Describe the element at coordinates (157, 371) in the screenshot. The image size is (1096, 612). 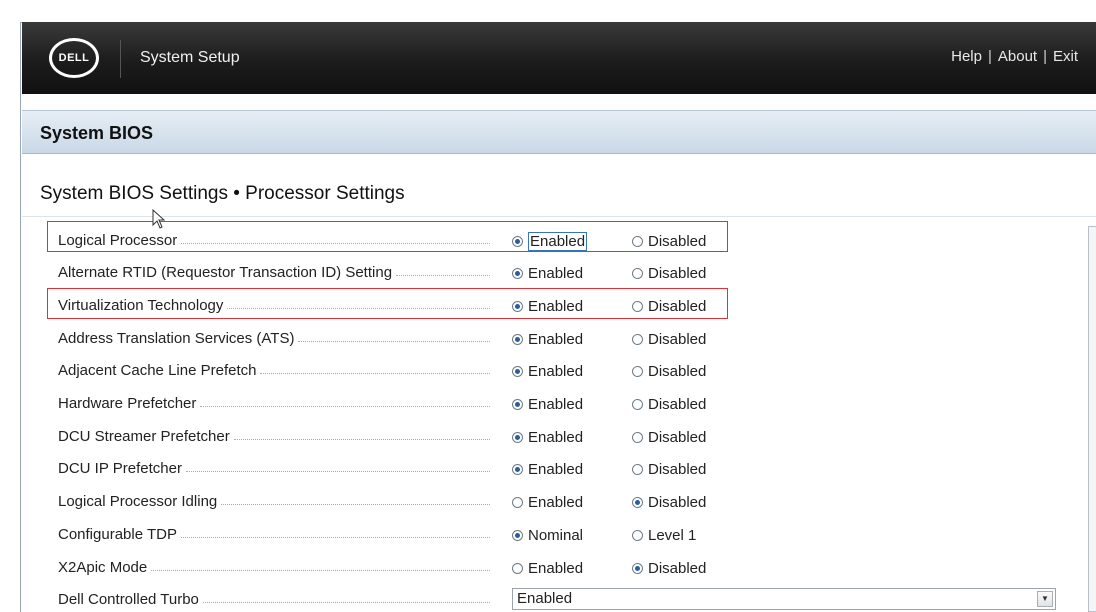
I see `setting-label-text: Adjacent Cache Line Prefetch` at that location.